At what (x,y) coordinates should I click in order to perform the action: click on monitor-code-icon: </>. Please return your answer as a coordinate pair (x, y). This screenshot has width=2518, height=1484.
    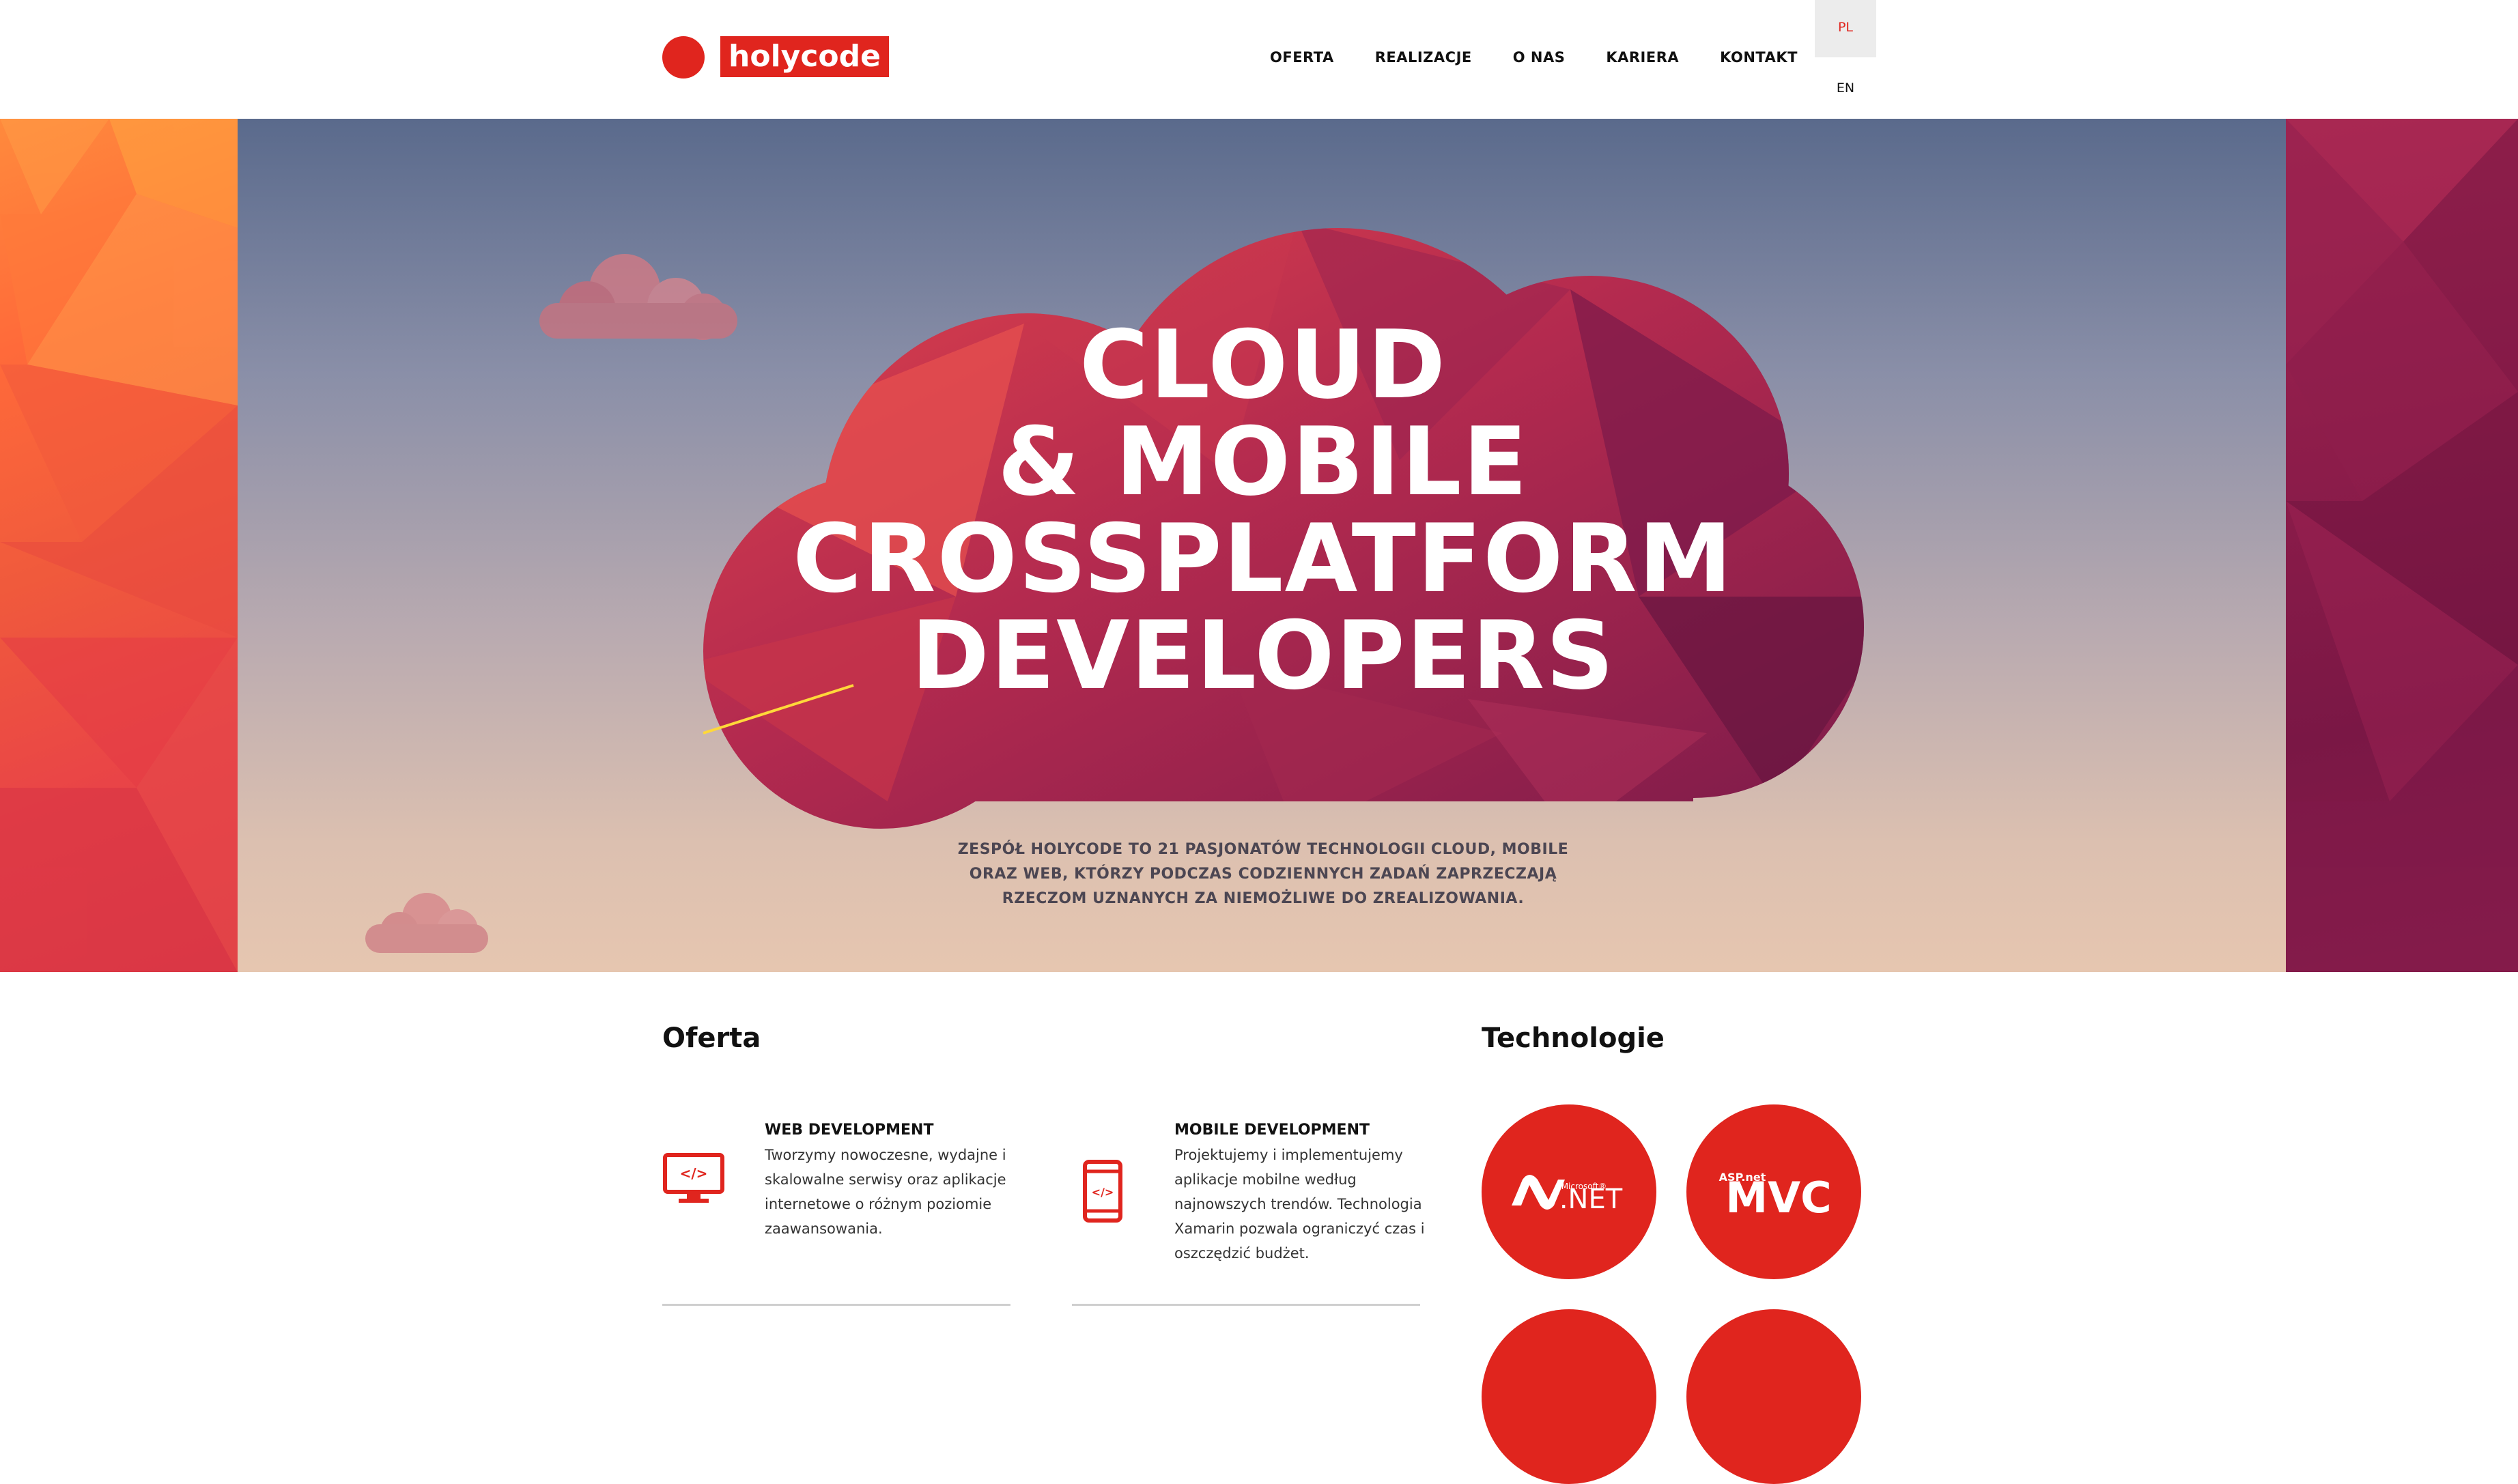
    Looking at the image, I should click on (693, 1180).